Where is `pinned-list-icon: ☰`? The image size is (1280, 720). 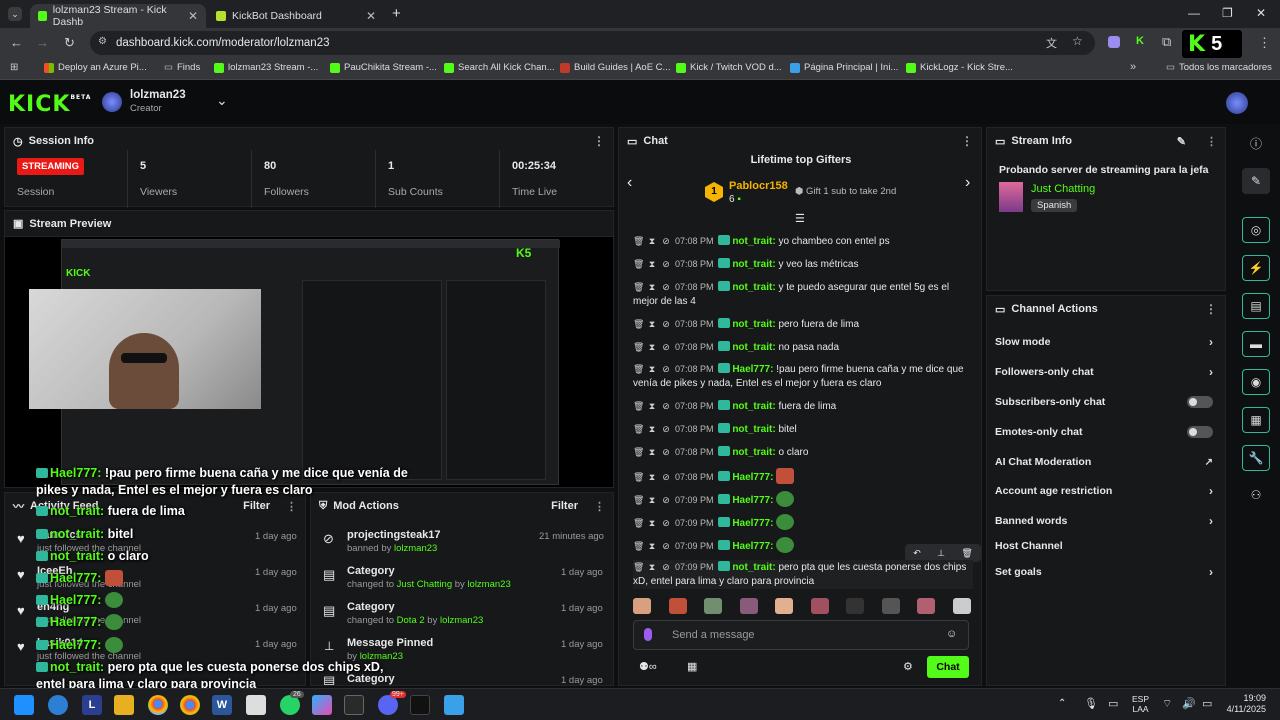 pinned-list-icon: ☰ is located at coordinates (800, 218).